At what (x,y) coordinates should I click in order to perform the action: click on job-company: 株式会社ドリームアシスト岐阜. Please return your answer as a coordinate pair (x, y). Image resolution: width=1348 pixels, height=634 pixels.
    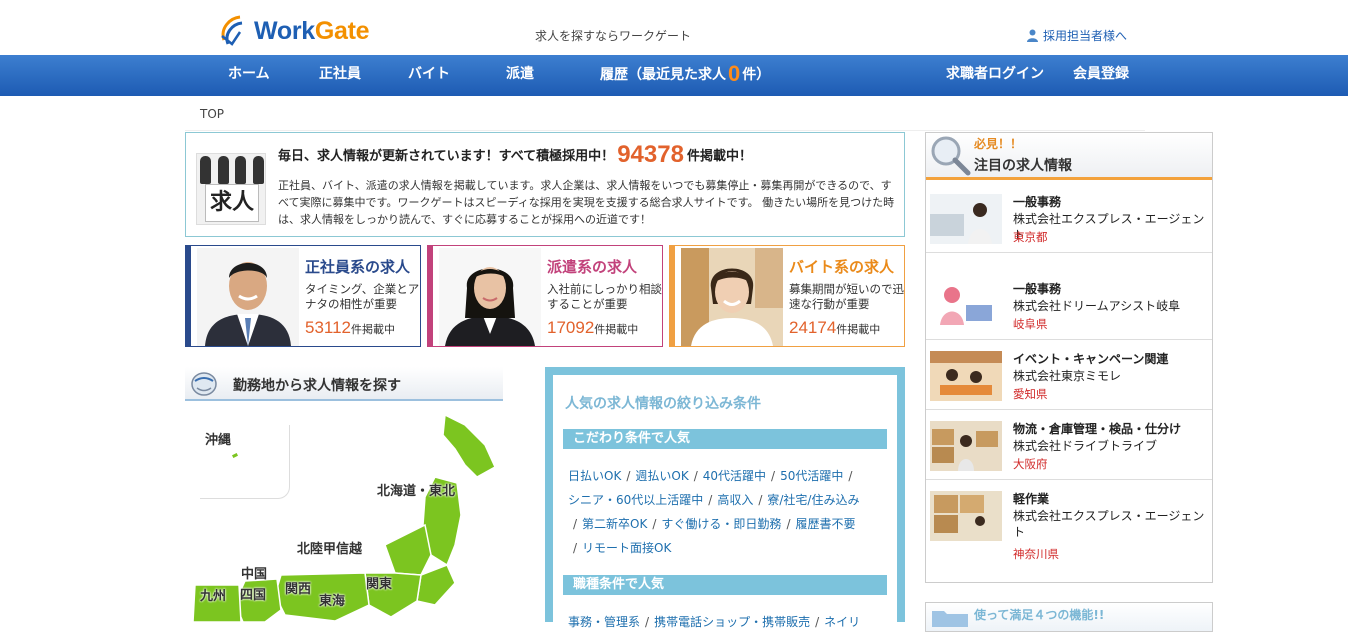
    Looking at the image, I should click on (1097, 306).